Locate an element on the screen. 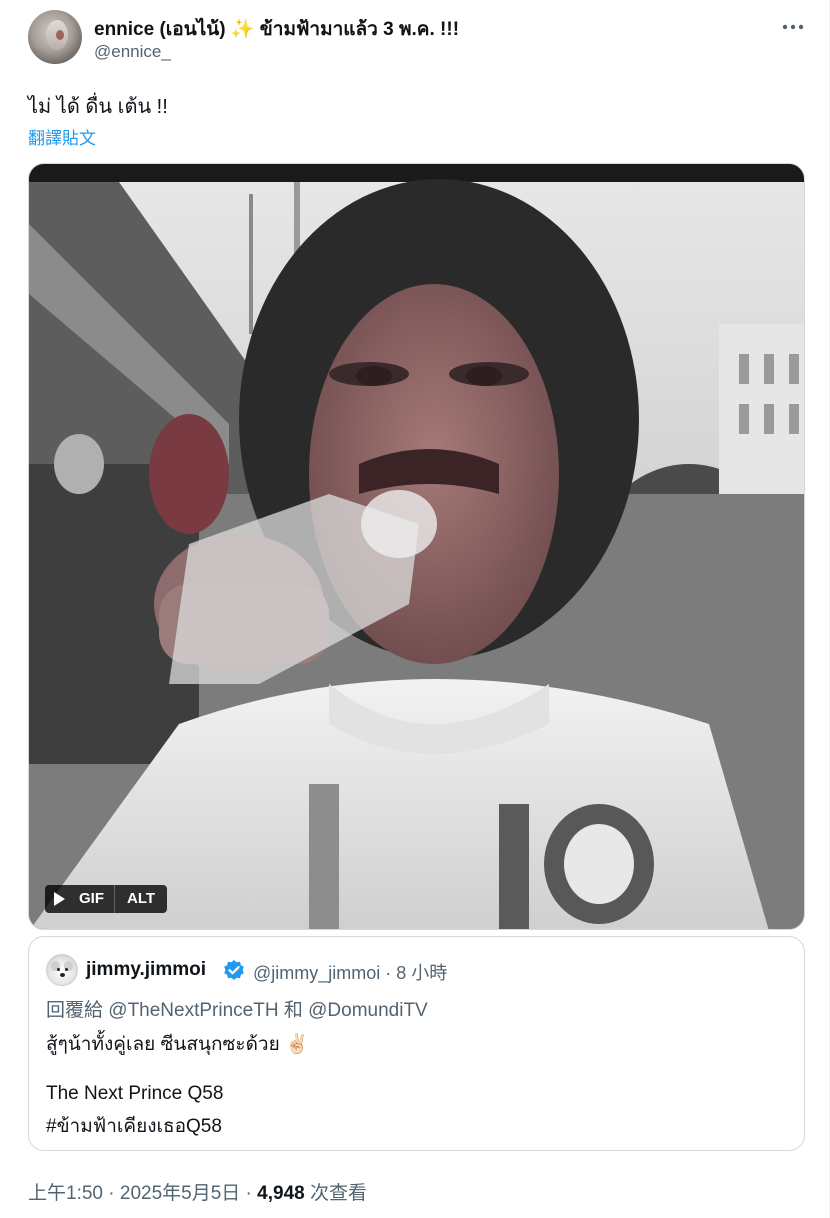 The width and height of the screenshot is (830, 1218). author-name-text: ennice (เอนไน้) is located at coordinates (160, 29).